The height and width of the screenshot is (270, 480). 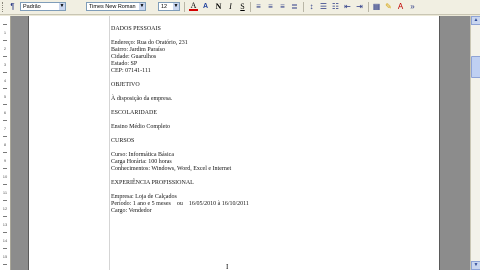 I want to click on bold-button: N, so click(x=218, y=6).